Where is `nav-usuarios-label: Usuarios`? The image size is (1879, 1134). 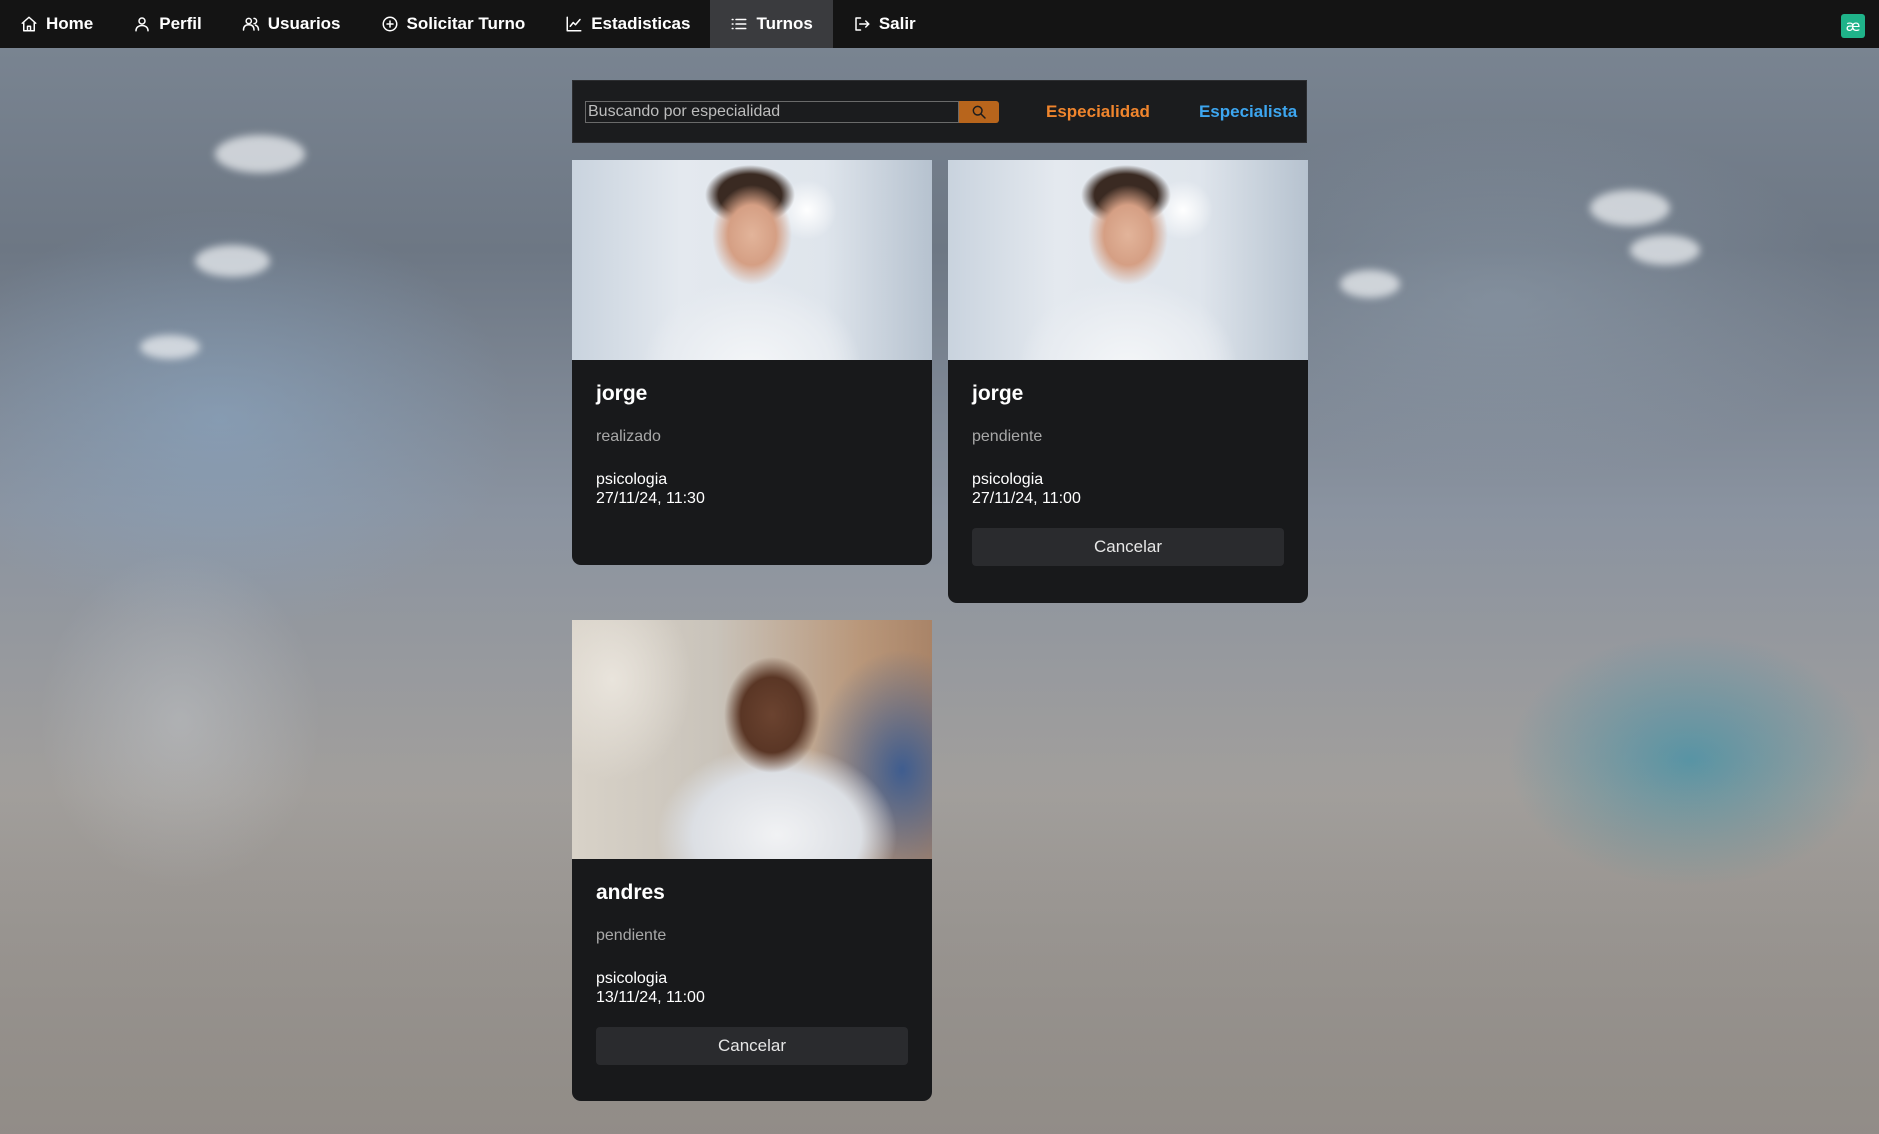
nav-usuarios-label: Usuarios is located at coordinates (304, 23).